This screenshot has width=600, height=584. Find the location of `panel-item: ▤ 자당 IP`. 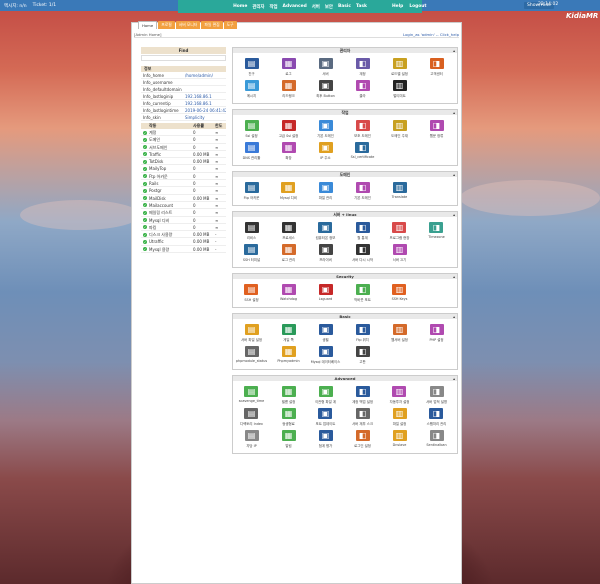

panel-item: ▤ 자당 IP is located at coordinates (251, 439).